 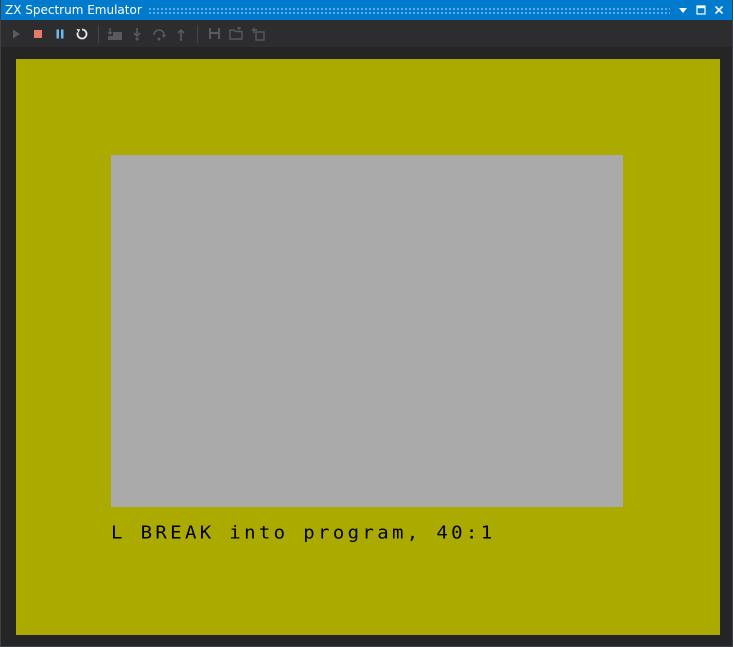 I want to click on step-out-icon, so click(x=159, y=34).